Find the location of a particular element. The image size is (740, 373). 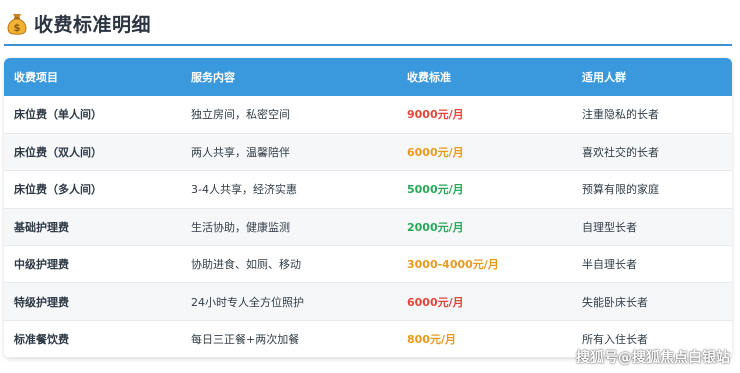

cell-service: 协助进食、如厕、移动 is located at coordinates (246, 265).